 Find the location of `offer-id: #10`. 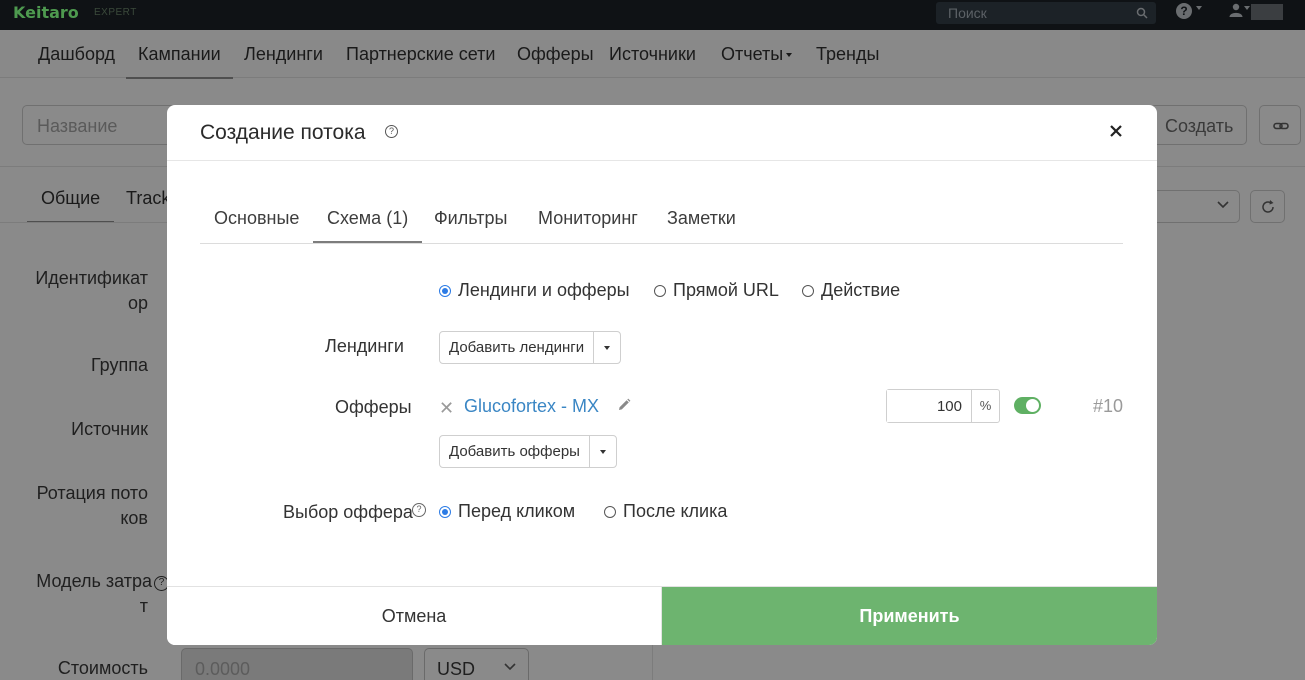

offer-id: #10 is located at coordinates (1108, 406).